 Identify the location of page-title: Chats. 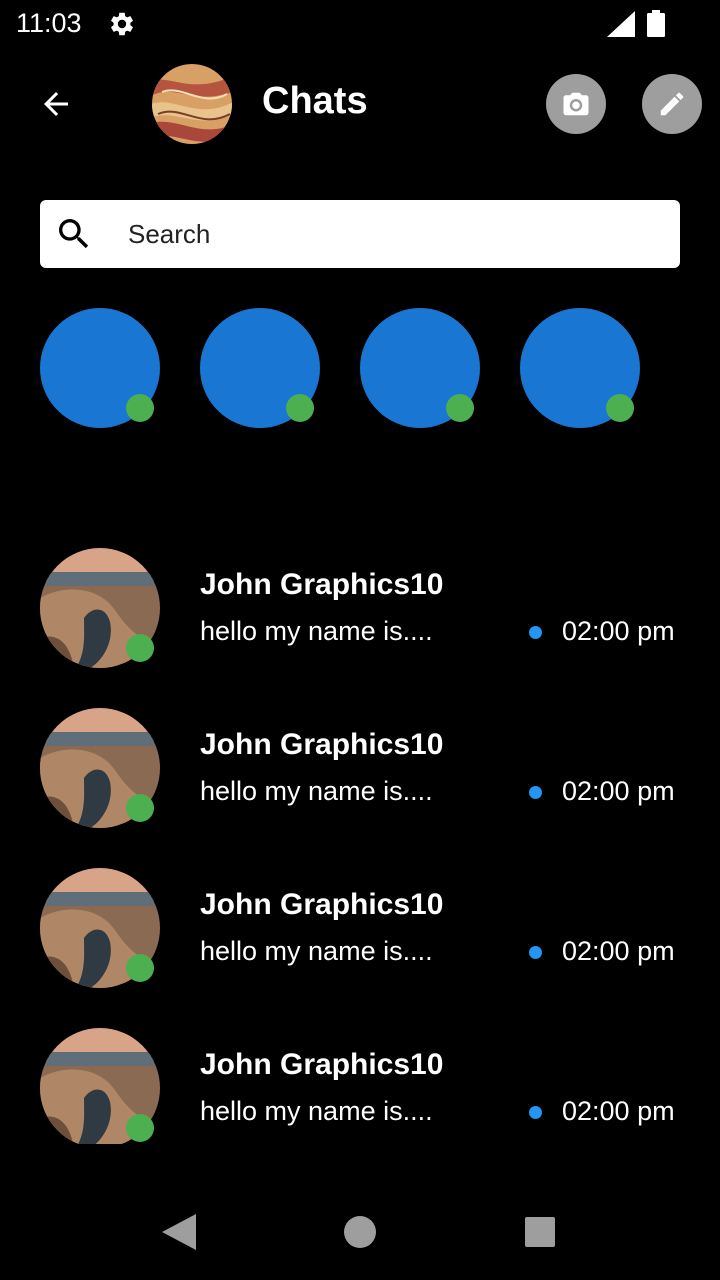
(315, 101).